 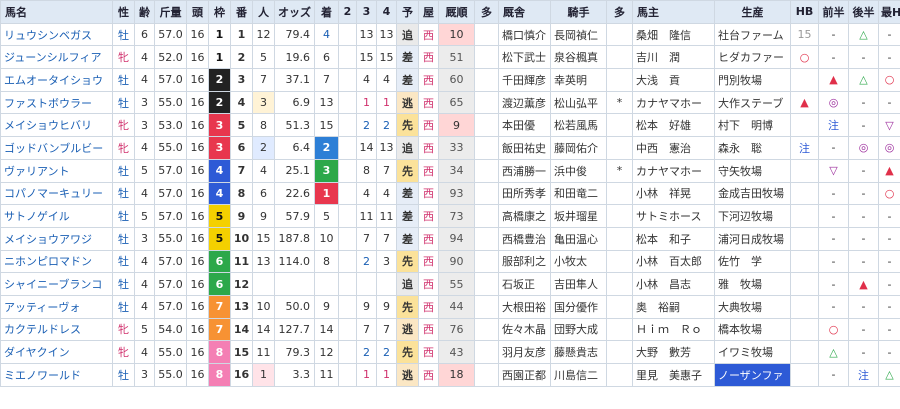 I want to click on col-header-prediction: 予, so click(x=407, y=12).